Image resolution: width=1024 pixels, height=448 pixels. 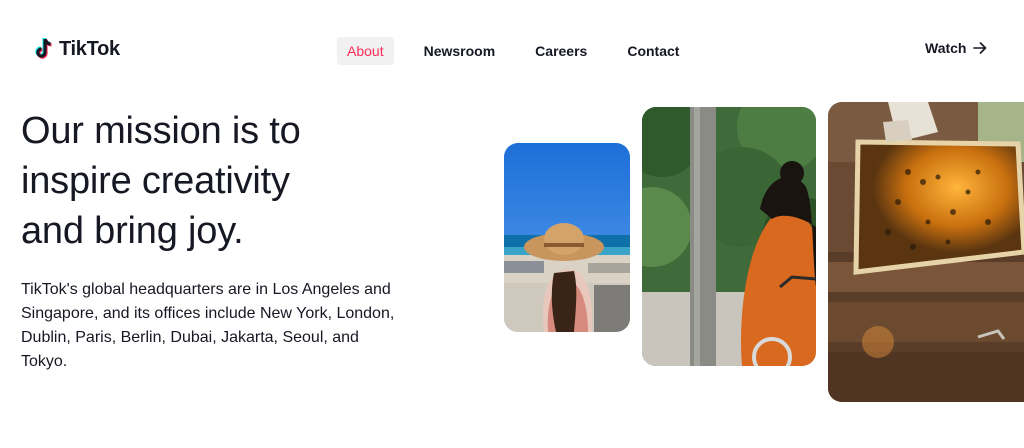 I want to click on photo-beekeeper, so click(x=926, y=252).